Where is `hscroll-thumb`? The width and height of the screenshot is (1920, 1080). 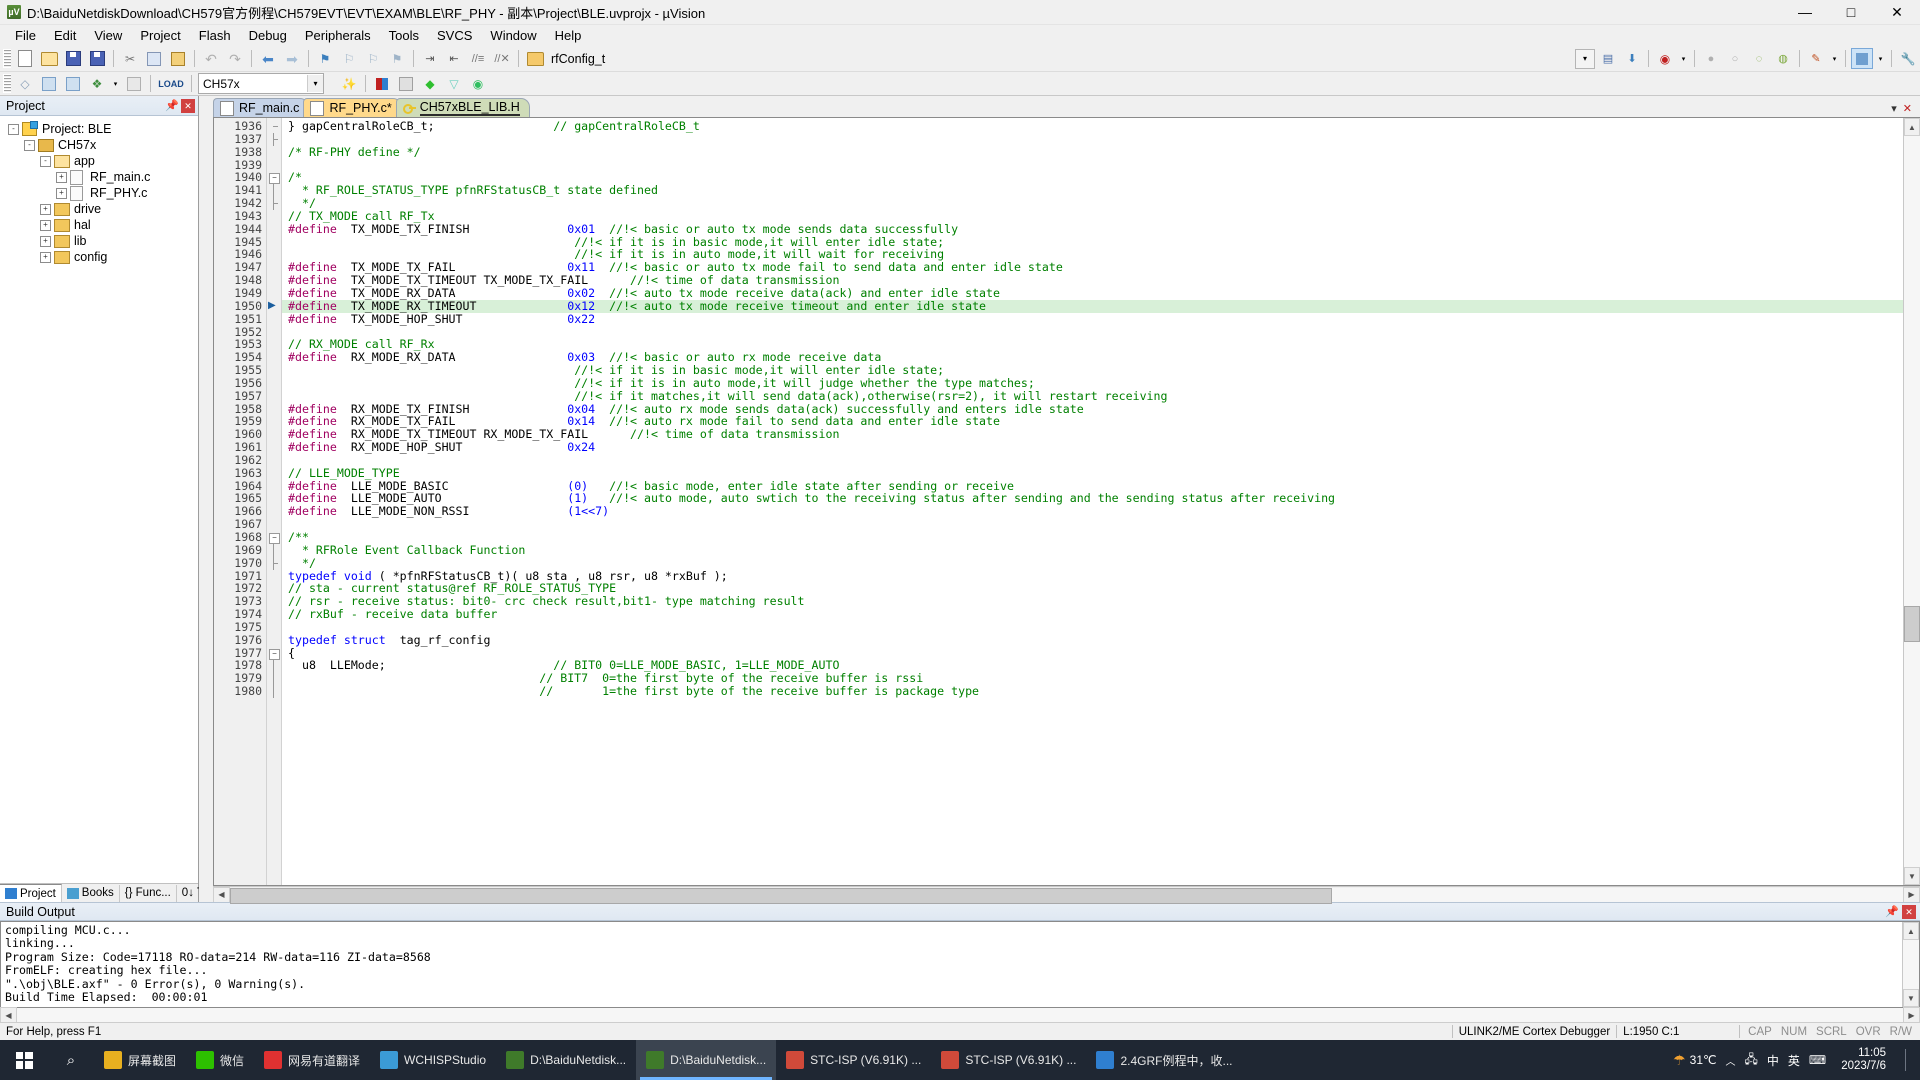 hscroll-thumb is located at coordinates (781, 895).